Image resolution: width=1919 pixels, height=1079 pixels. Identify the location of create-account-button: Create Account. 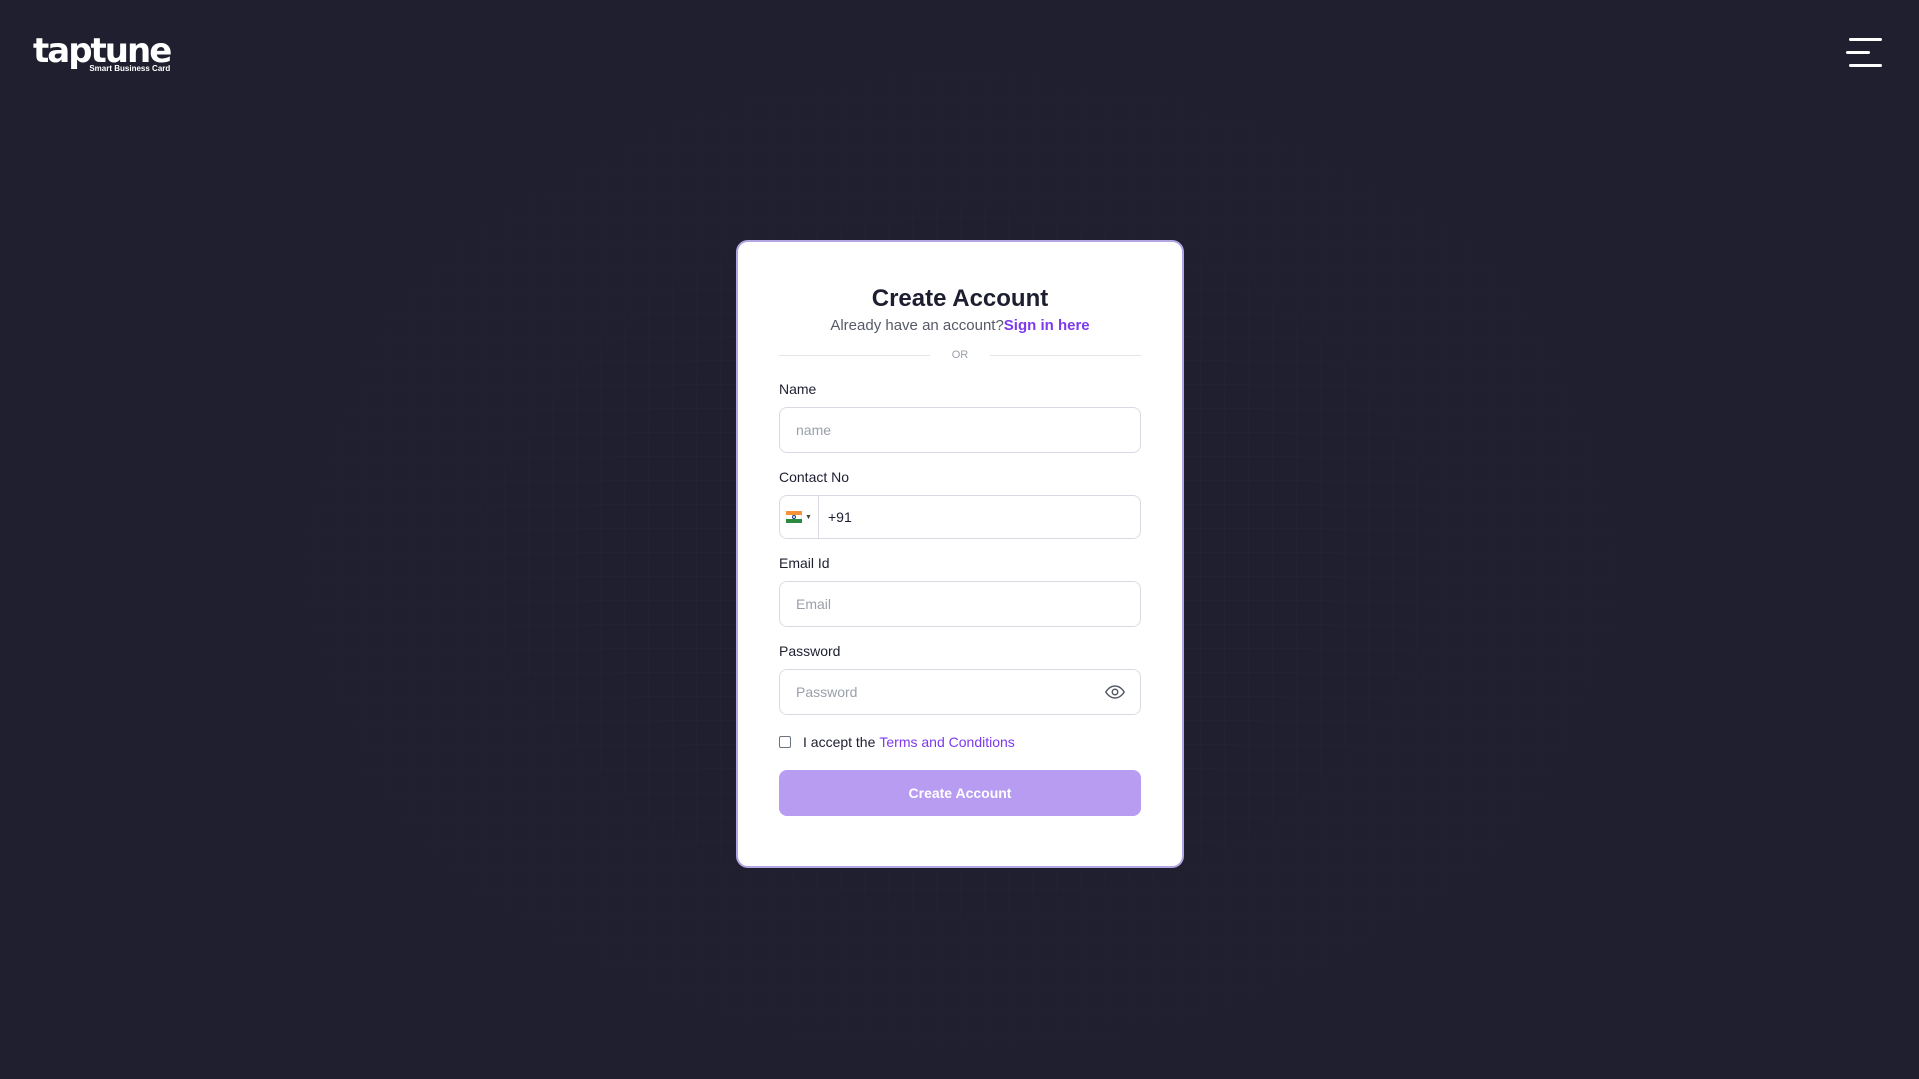
(960, 793).